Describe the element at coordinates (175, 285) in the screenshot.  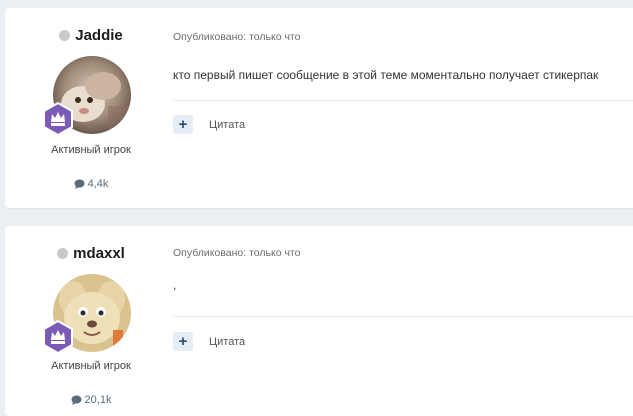
I see `post-content: ,` at that location.